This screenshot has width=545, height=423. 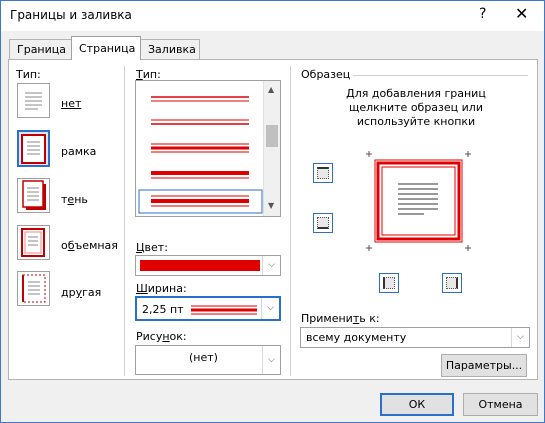 I want to click on setting-none-swatch, so click(x=33, y=100).